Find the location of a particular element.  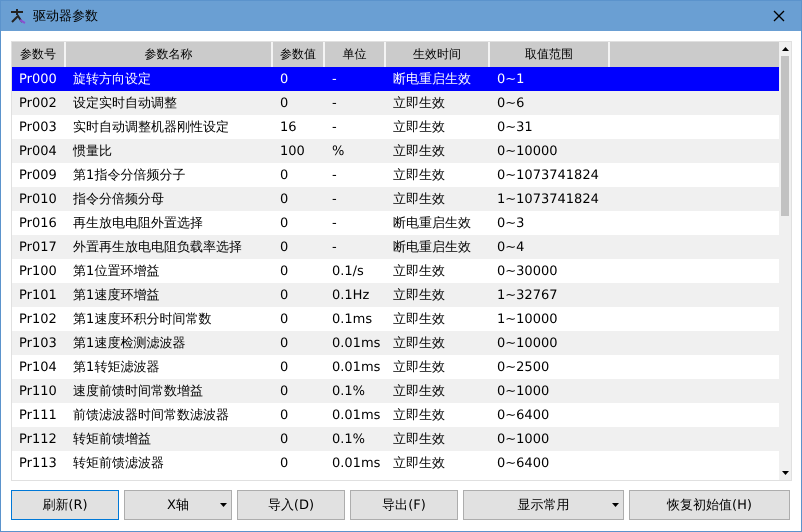

table-cell-text: 0~3 is located at coordinates (511, 223).